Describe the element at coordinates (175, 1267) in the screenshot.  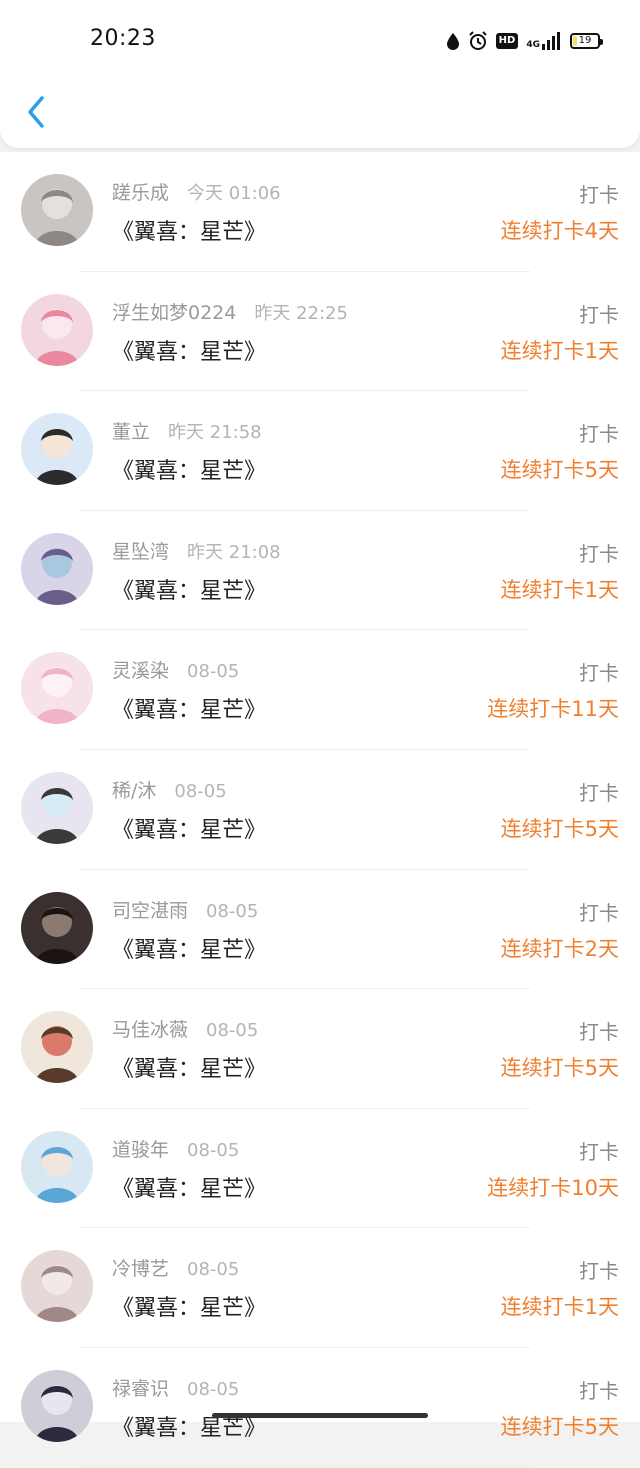
I see `name-line: 冷博艺 08-05` at that location.